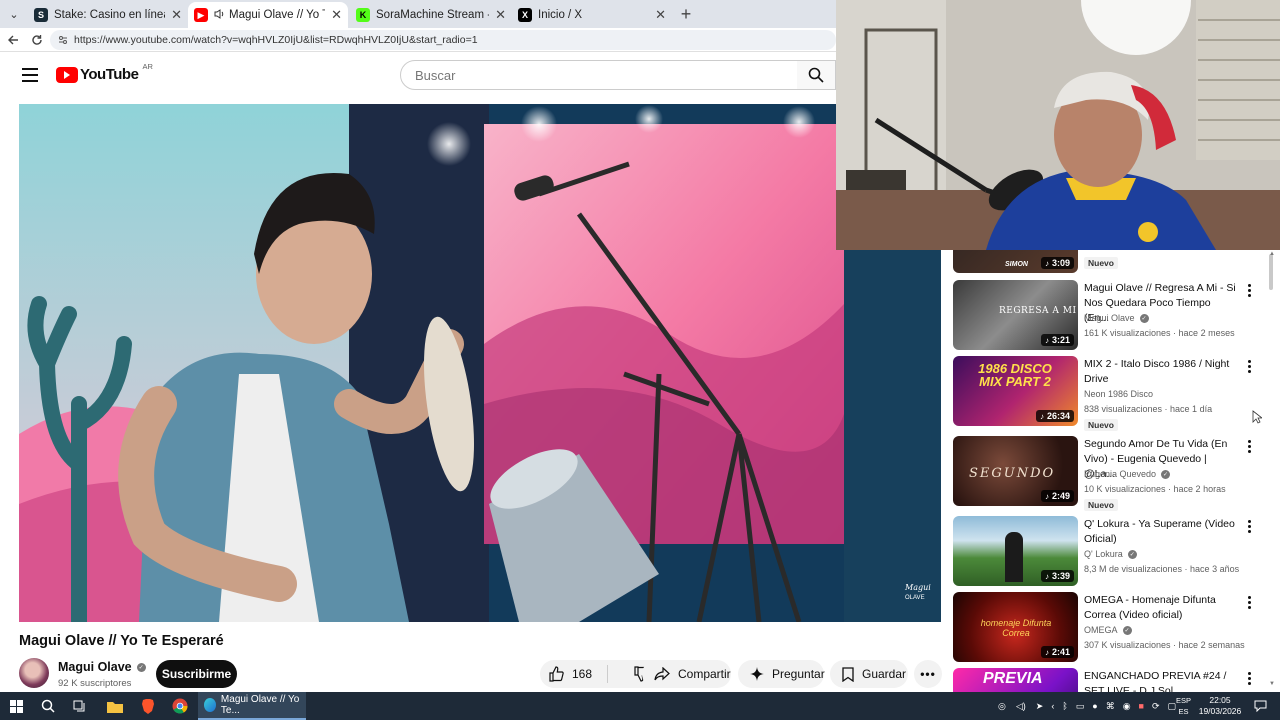 The width and height of the screenshot is (1280, 720). What do you see at coordinates (704, 674) in the screenshot?
I see `share-label: Compartir` at bounding box center [704, 674].